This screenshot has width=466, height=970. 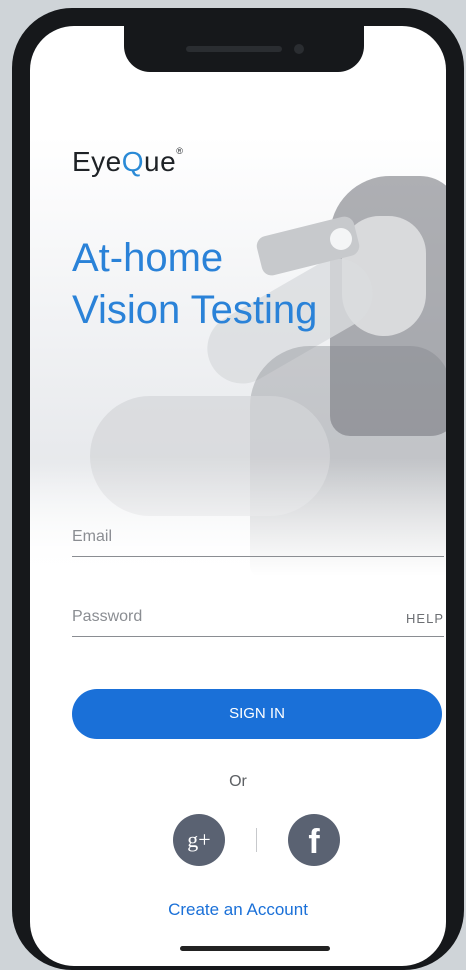 I want to click on home-indicator, so click(x=255, y=948).